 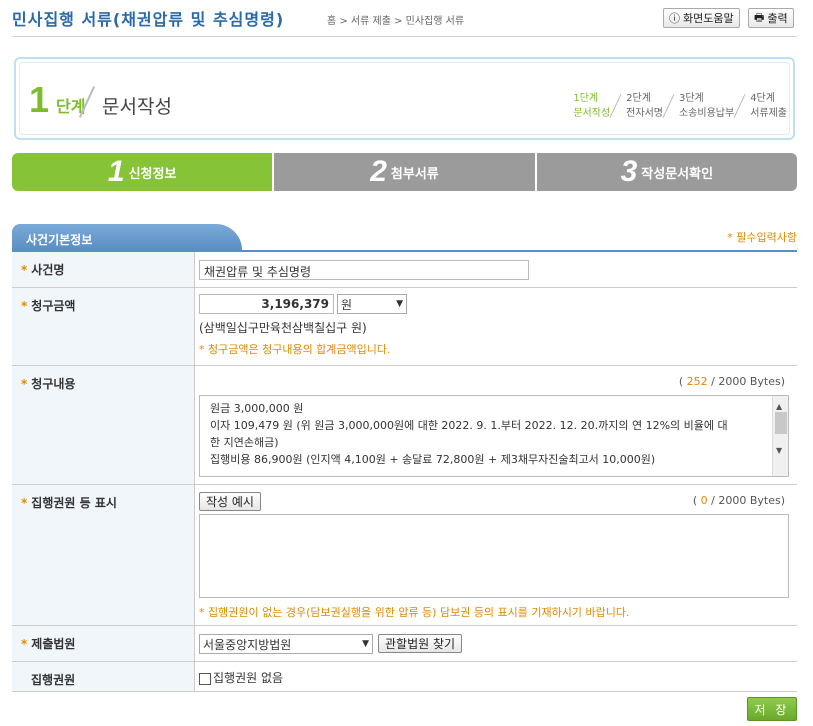 What do you see at coordinates (48, 270) in the screenshot?
I see `case-name-label: 사건명` at bounding box center [48, 270].